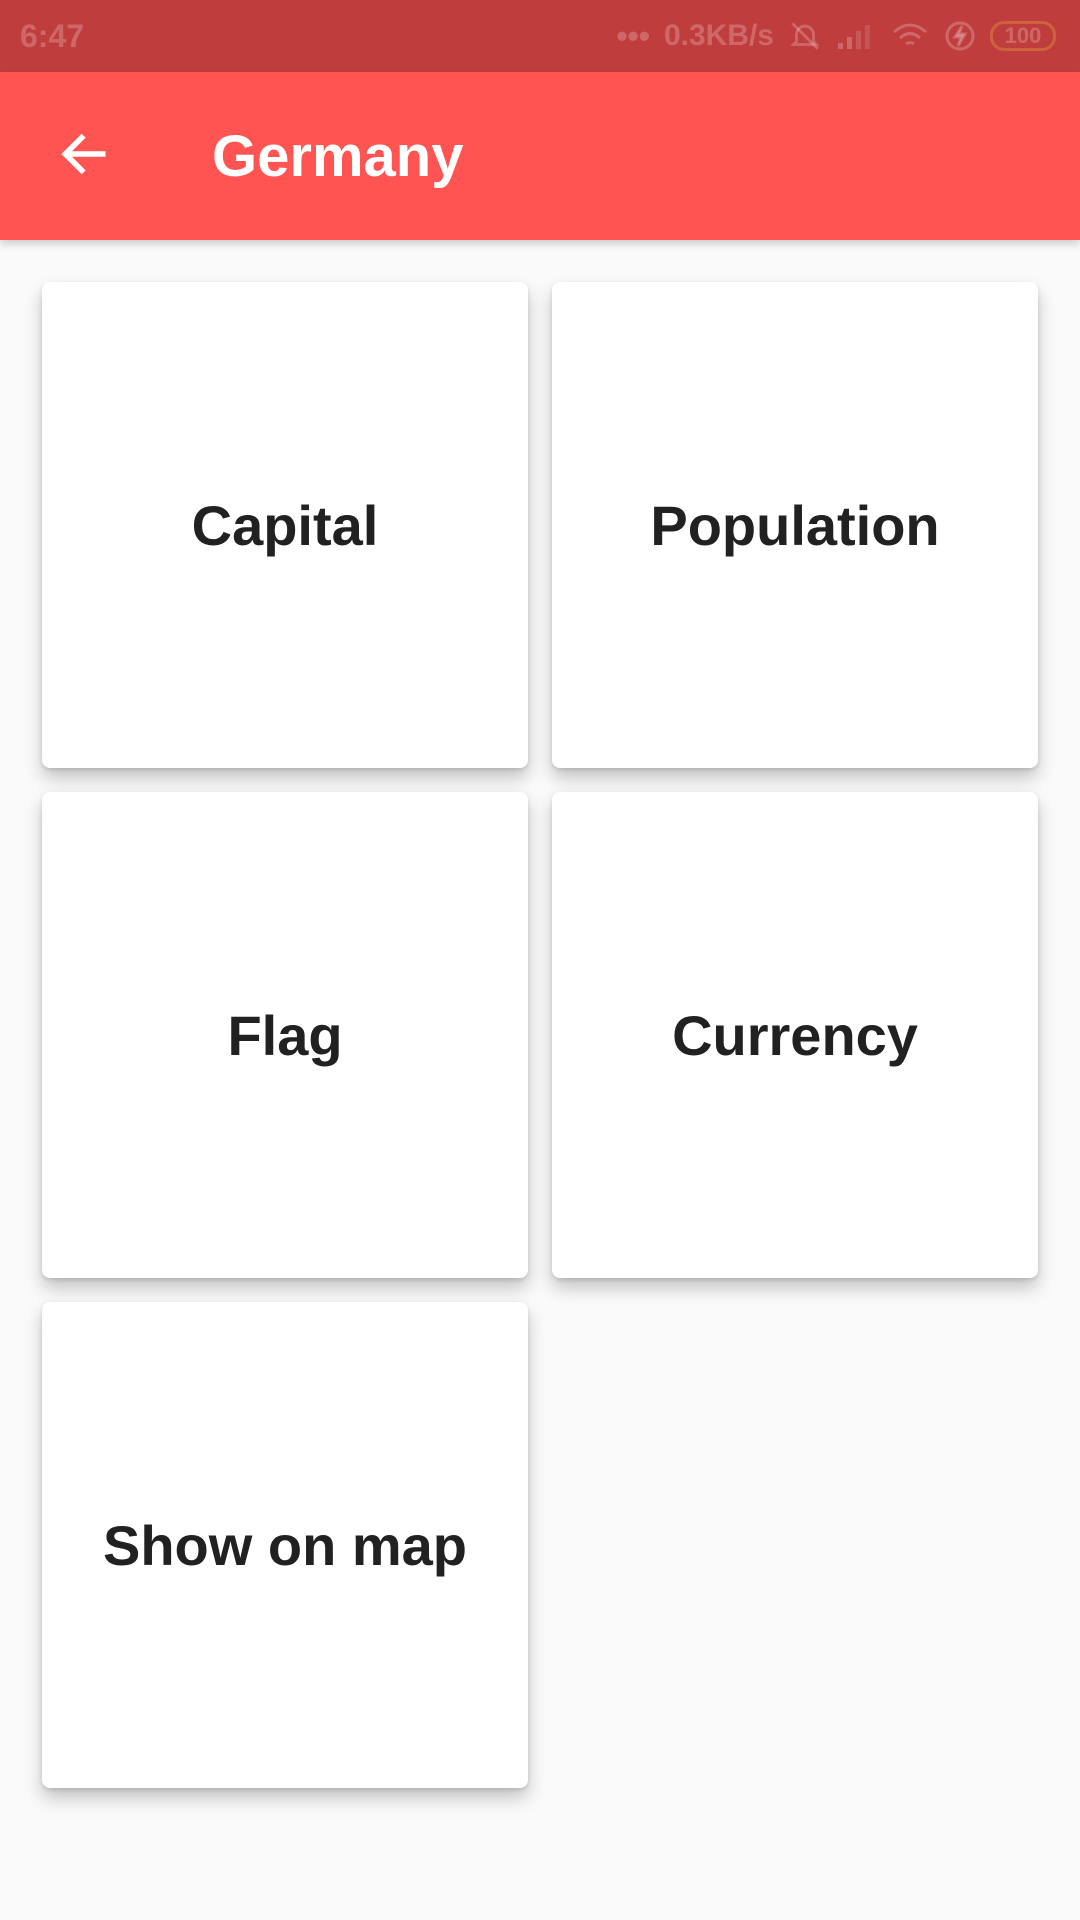  I want to click on tile-label: Flag, so click(285, 1035).